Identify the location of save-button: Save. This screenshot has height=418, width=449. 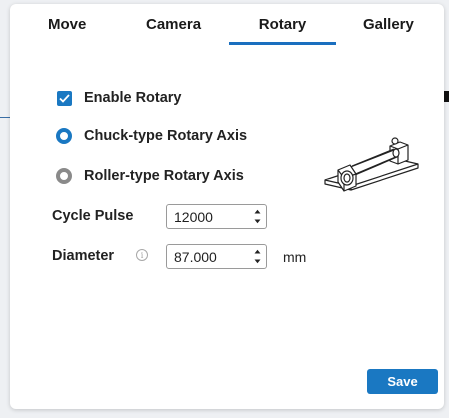
(402, 381).